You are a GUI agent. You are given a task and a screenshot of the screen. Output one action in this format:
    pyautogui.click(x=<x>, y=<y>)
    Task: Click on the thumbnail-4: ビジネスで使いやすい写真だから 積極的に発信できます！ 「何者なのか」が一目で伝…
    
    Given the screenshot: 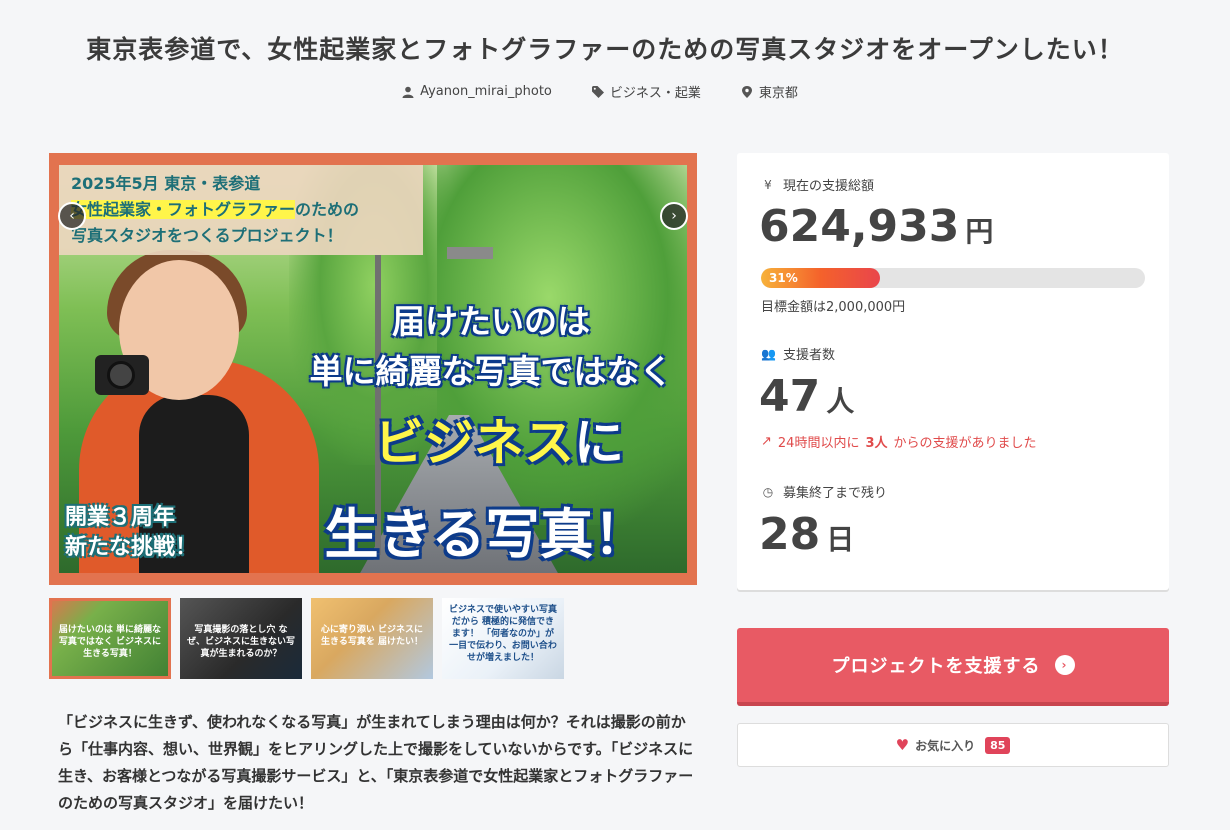 What is the action you would take?
    pyautogui.click(x=503, y=638)
    